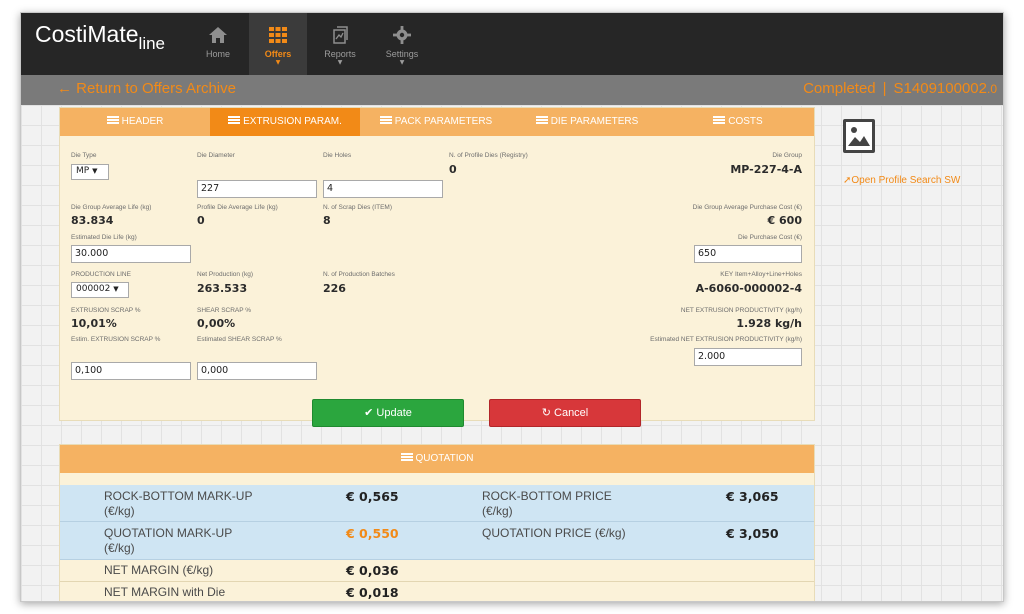  What do you see at coordinates (168, 540) in the screenshot?
I see `quotation-markup-label: QUOTATION MARK-UP (€/kg)` at bounding box center [168, 540].